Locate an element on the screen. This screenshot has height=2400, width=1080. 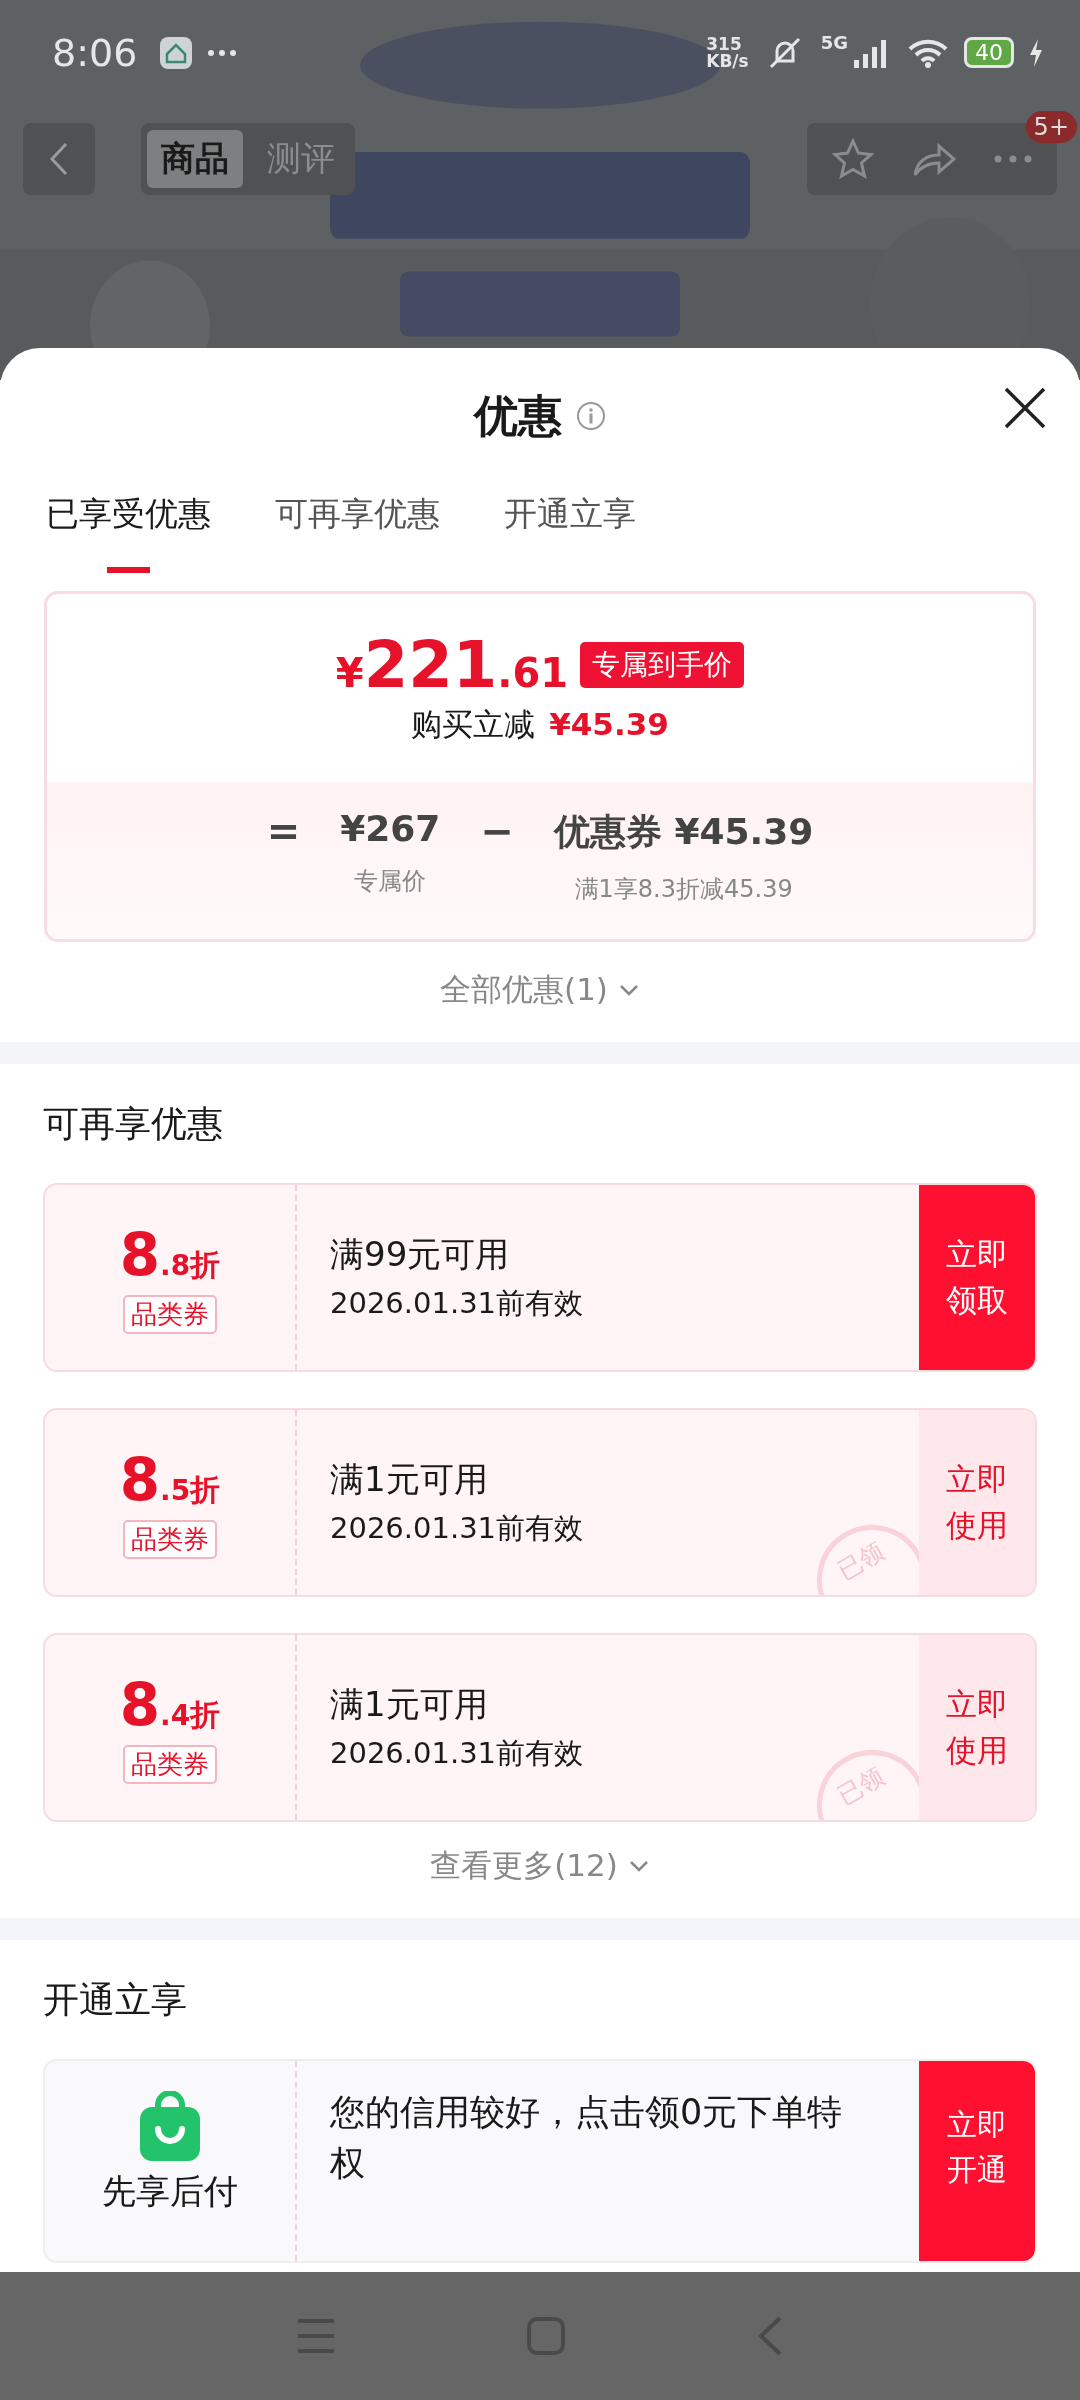
breakdown-note: 满1享8.3折减45.39 is located at coordinates (683, 889).